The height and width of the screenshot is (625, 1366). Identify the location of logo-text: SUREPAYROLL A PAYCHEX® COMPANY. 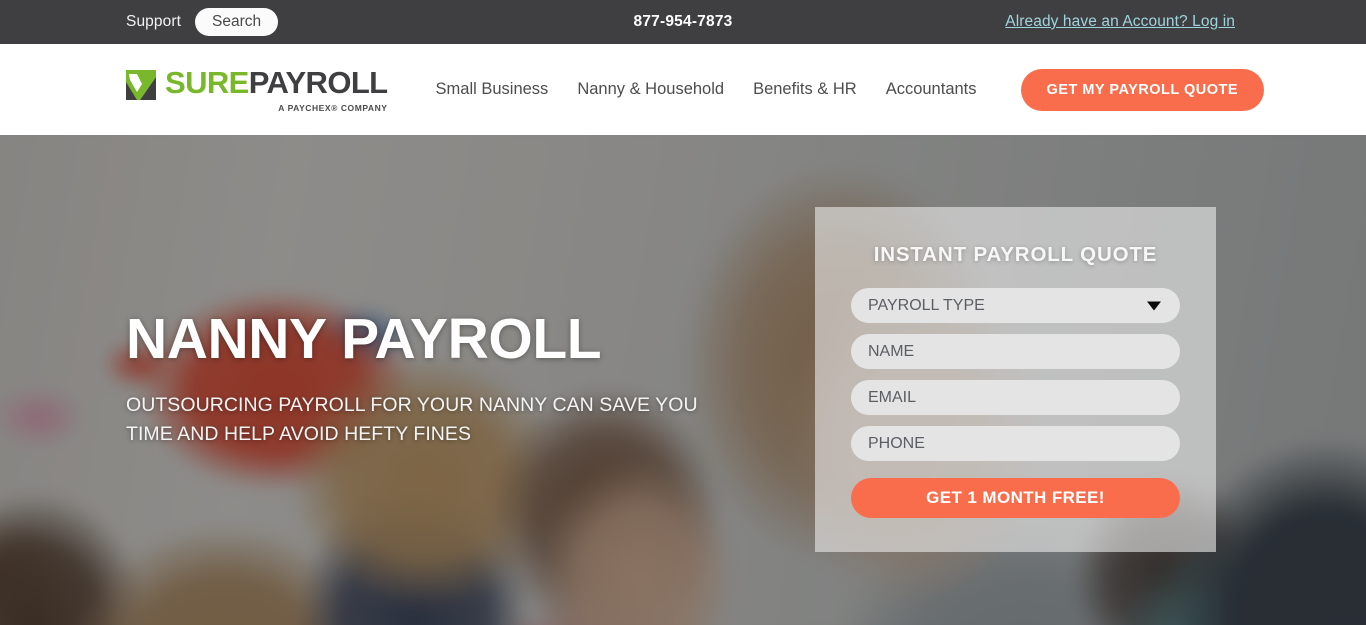
(276, 90).